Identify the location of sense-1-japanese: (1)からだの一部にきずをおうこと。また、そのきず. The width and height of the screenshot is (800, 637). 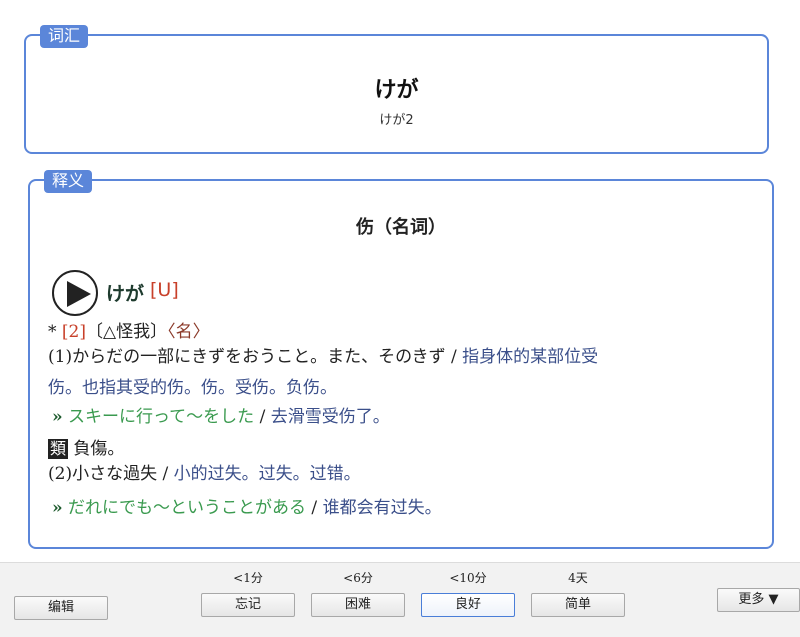
(247, 357).